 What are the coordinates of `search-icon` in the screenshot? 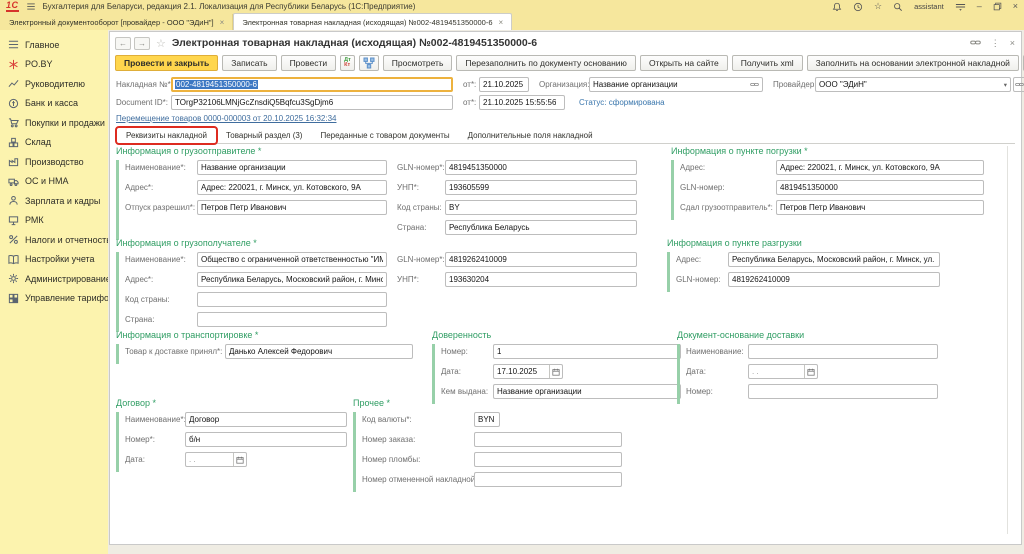 It's located at (898, 7).